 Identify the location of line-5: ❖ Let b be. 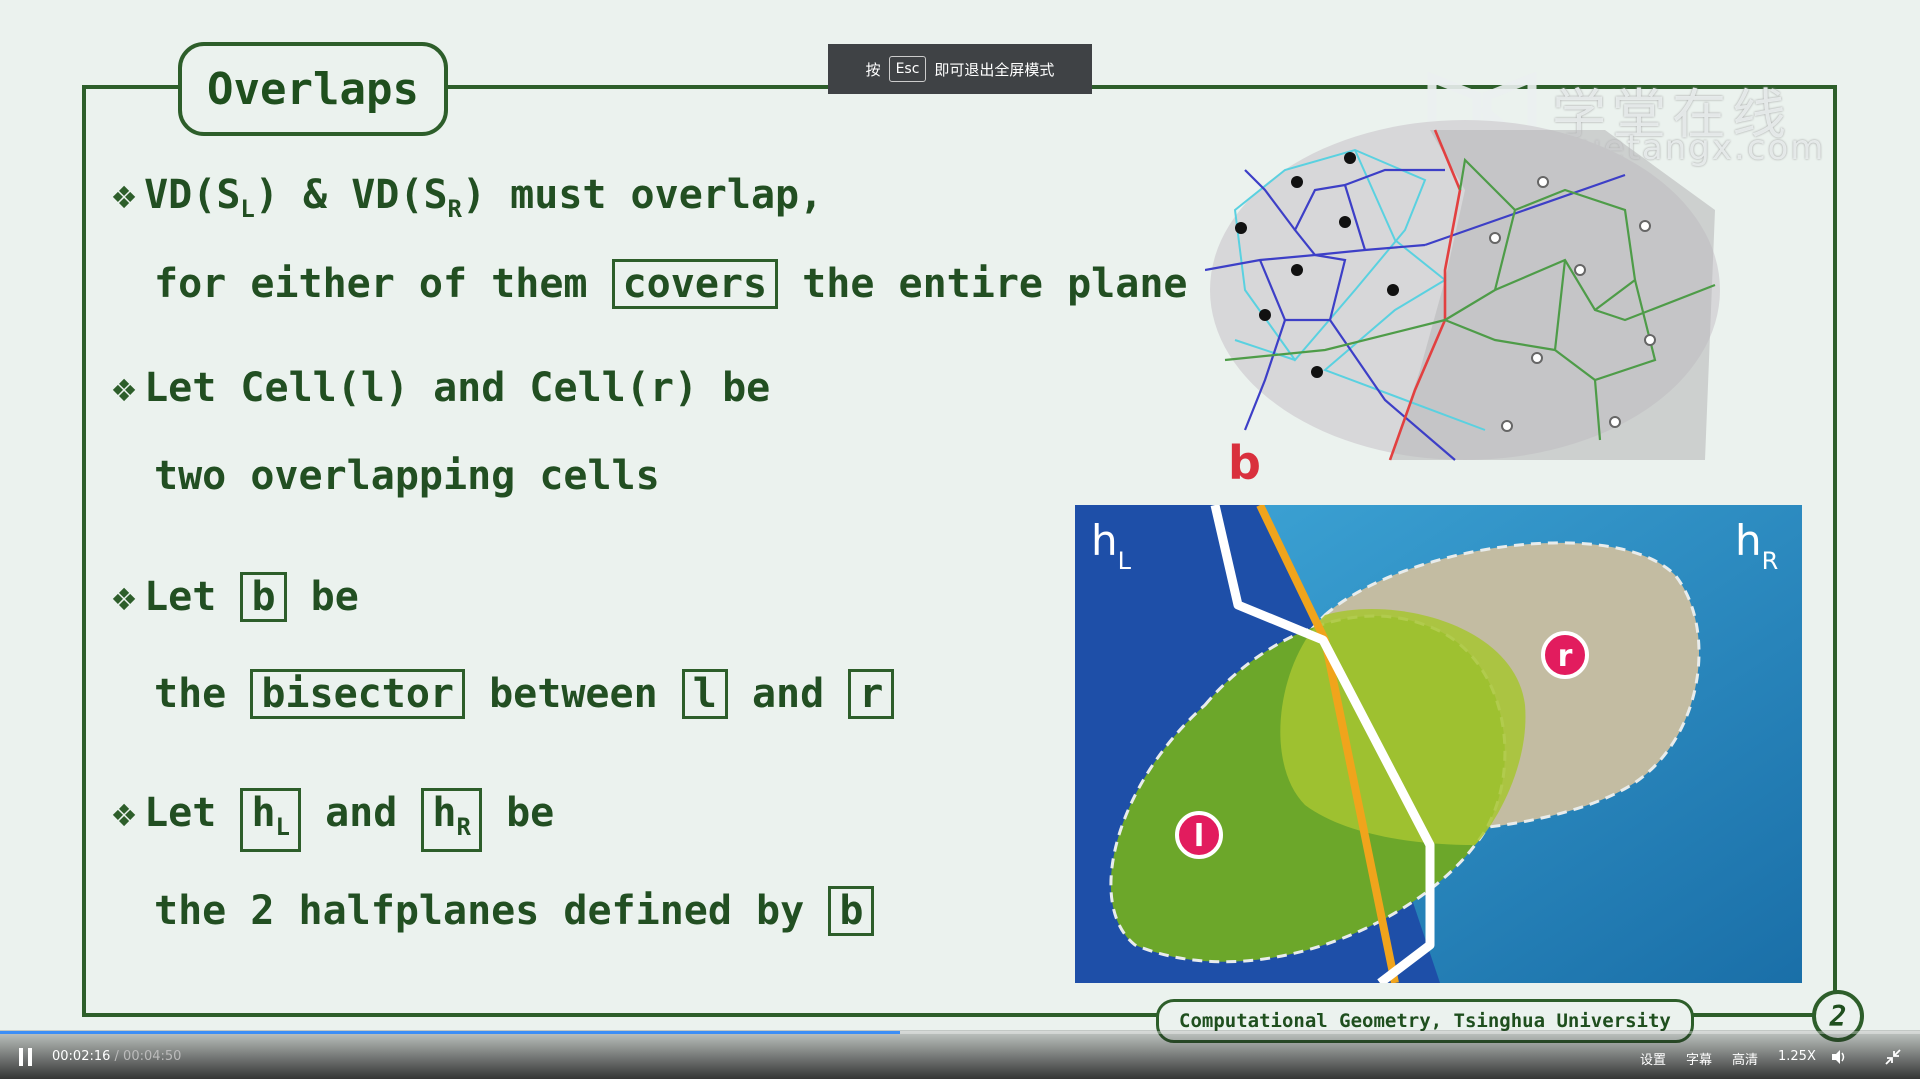
(235, 597).